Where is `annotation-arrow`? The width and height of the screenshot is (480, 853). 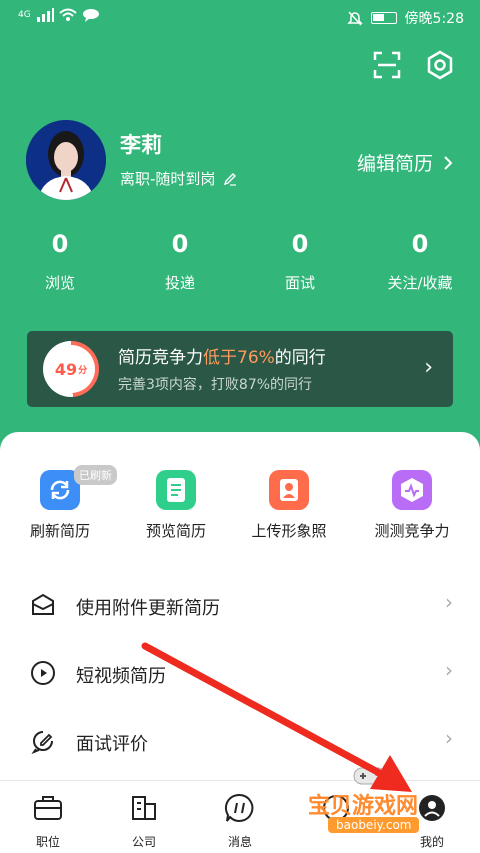
annotation-arrow is located at coordinates (276, 717).